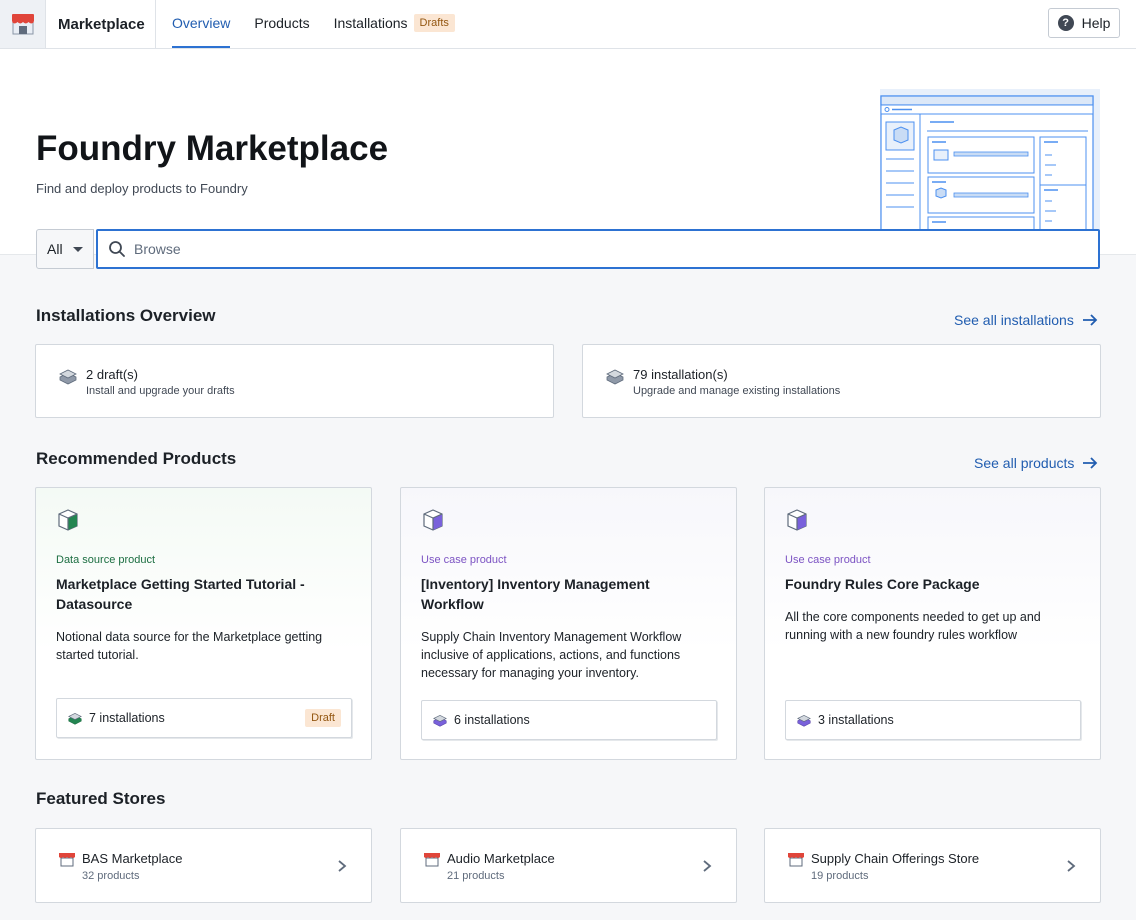 This screenshot has height=920, width=1136. What do you see at coordinates (1024, 463) in the screenshot?
I see `see-all-products-label: See all products` at bounding box center [1024, 463].